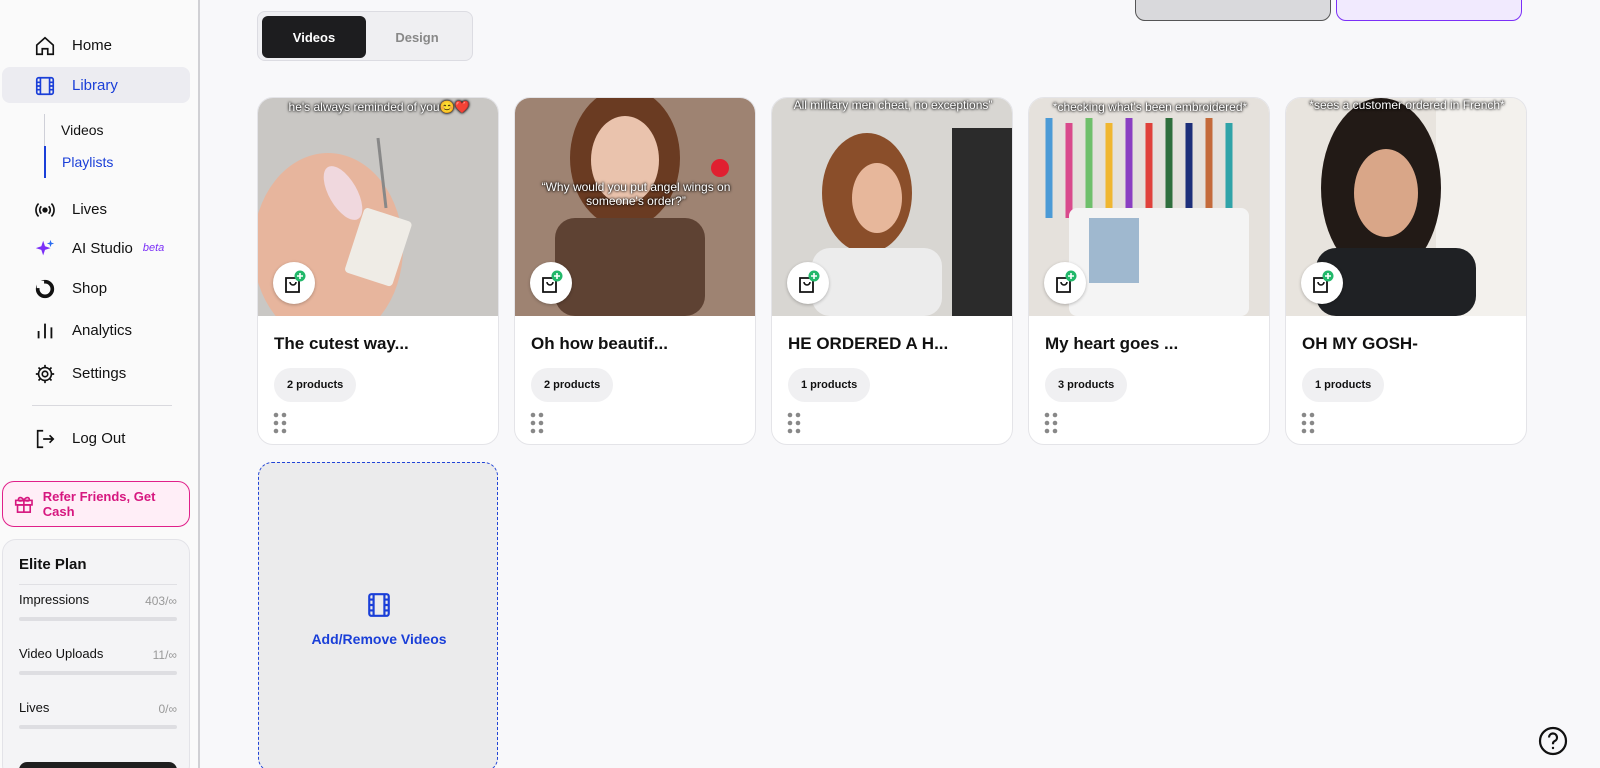  Describe the element at coordinates (1149, 207) in the screenshot. I see `video-thumbnail: *checking what's been embroidered*` at that location.